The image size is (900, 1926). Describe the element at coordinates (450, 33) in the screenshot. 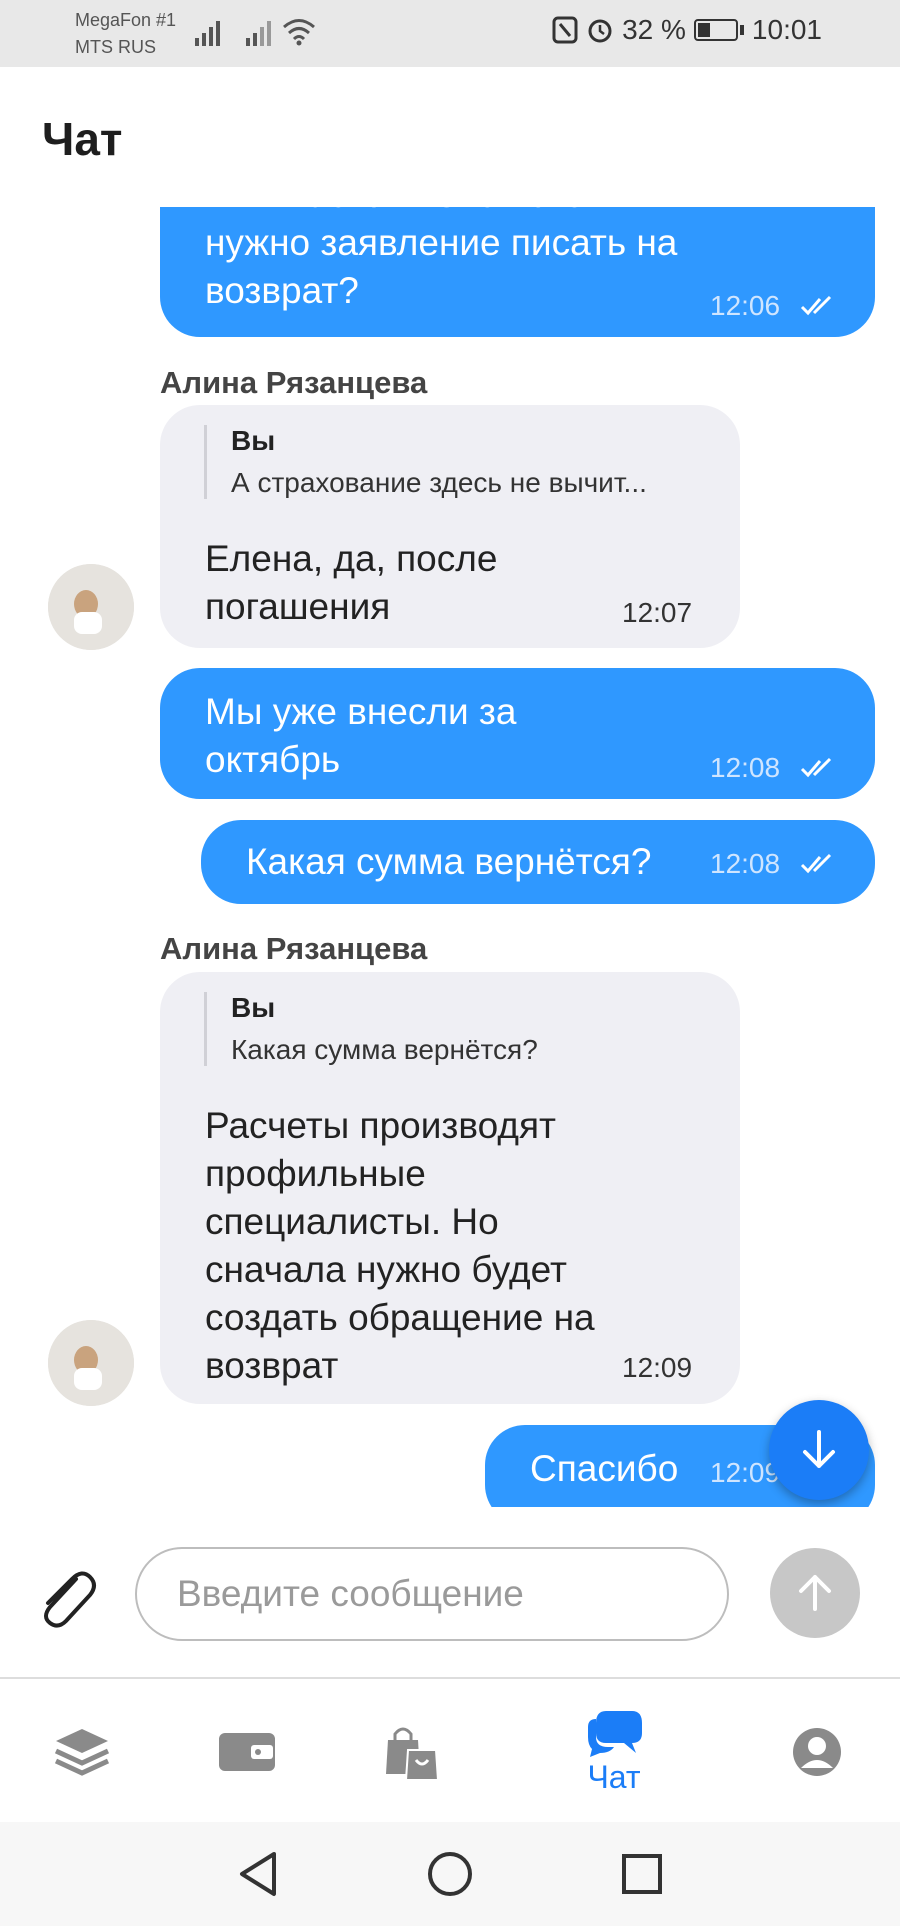

I see `status-bar: MegaFon #1 MTS RUS 32 % 10:01` at that location.